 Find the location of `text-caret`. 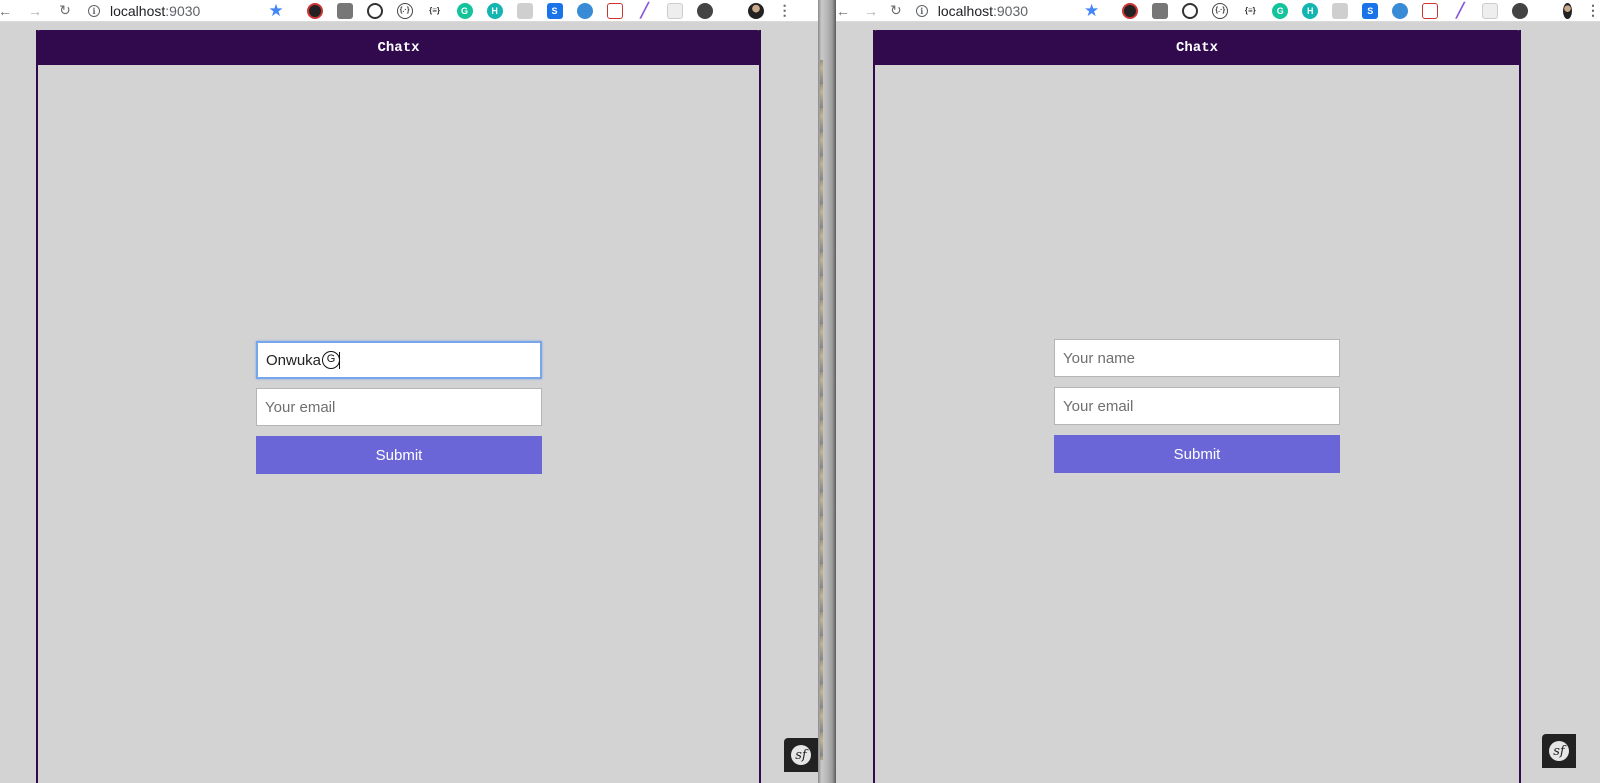

text-caret is located at coordinates (339, 360).